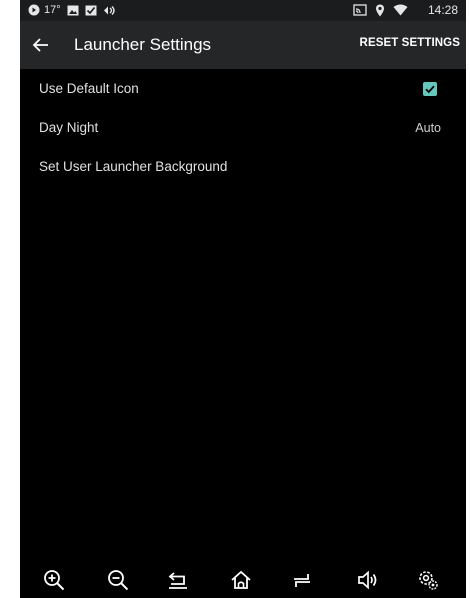  What do you see at coordinates (243, 88) in the screenshot?
I see `setting-use-default-icon: Use Default Icon` at bounding box center [243, 88].